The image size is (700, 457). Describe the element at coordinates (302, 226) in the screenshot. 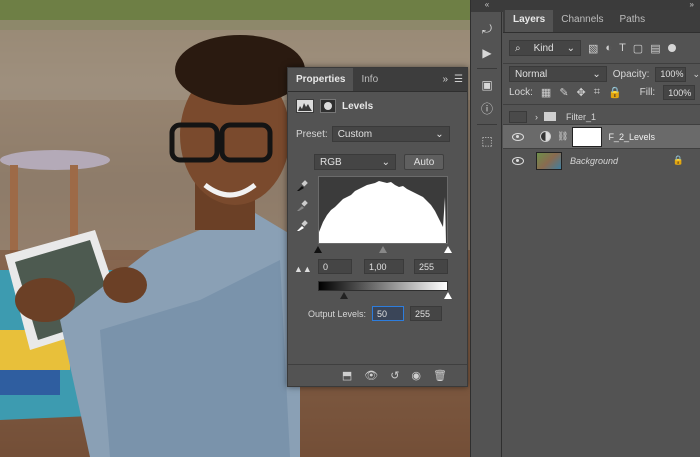

I see `white-point-eyedropper-icon` at that location.